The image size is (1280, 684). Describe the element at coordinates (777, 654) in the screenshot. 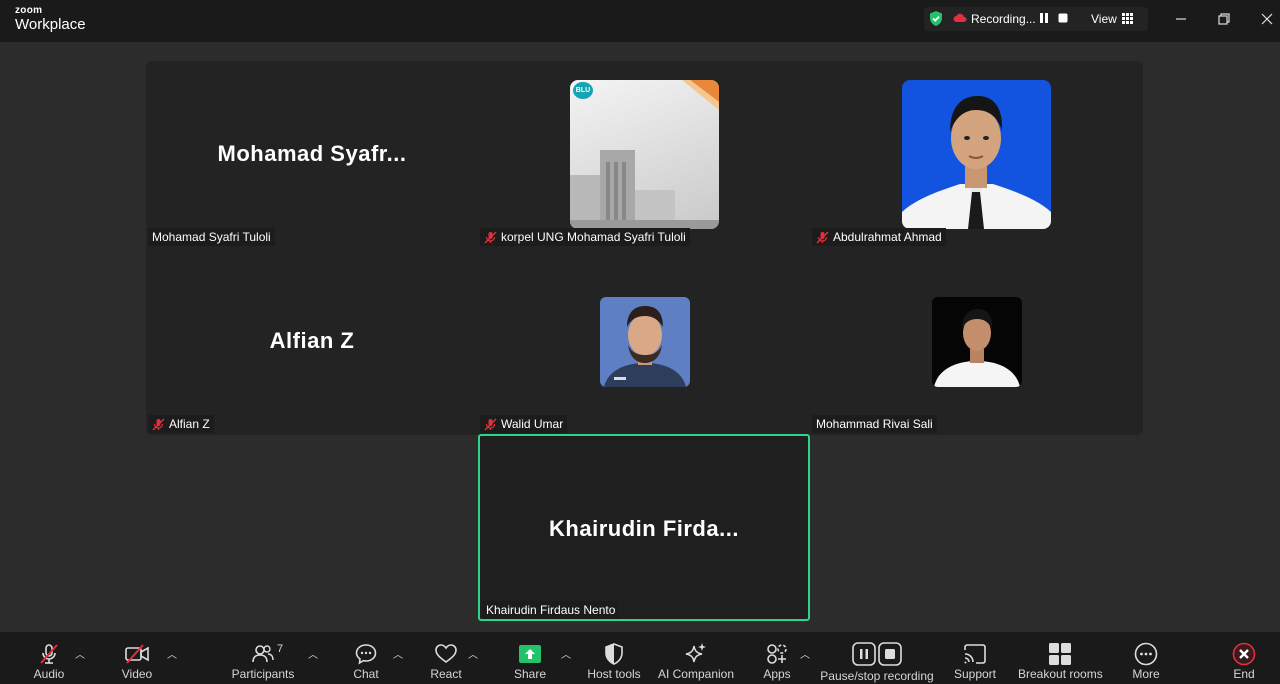

I see `apps-icon` at that location.